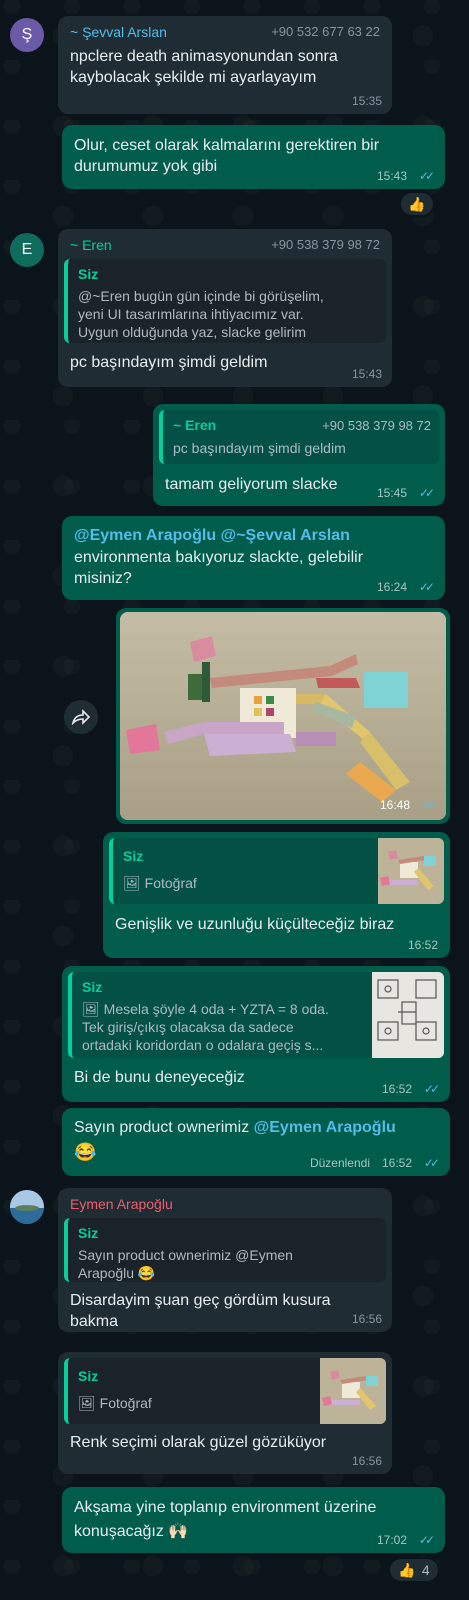 The height and width of the screenshot is (1600, 469). I want to click on avatar-initial: Ş, so click(27, 34).